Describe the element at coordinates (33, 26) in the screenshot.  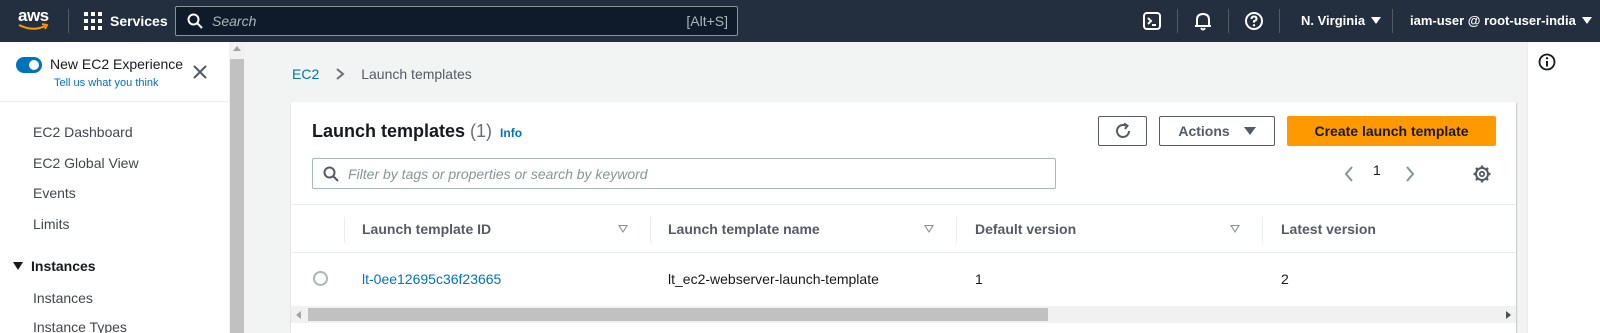
I see `aws-smile-icon` at that location.